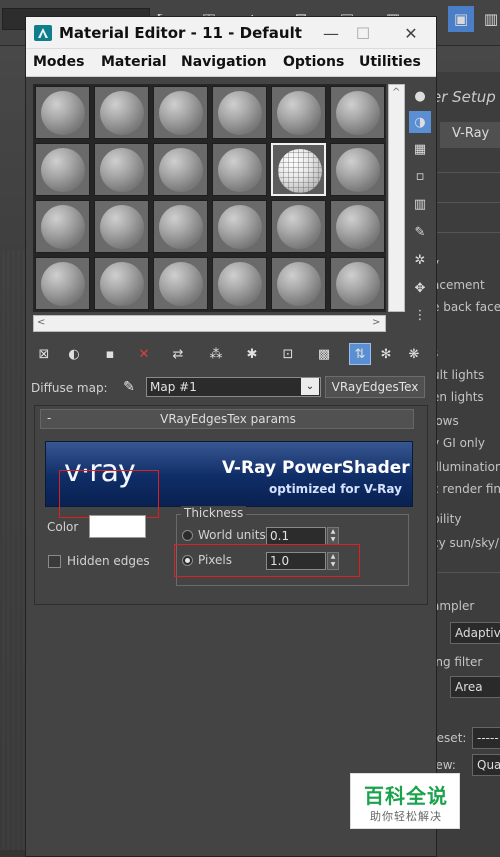  I want to click on close-button: ✕, so click(411, 33).